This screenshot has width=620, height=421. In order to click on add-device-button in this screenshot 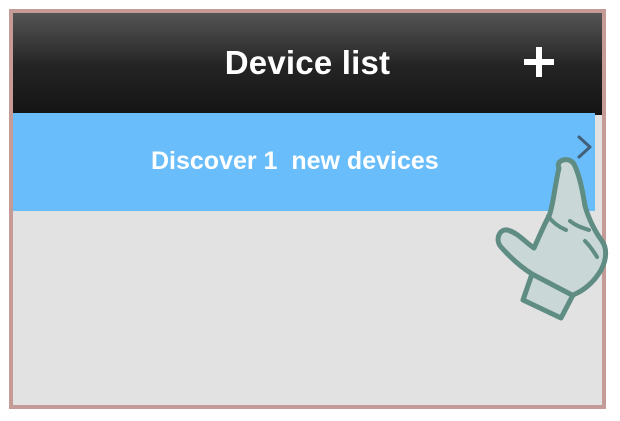, I will do `click(539, 62)`.